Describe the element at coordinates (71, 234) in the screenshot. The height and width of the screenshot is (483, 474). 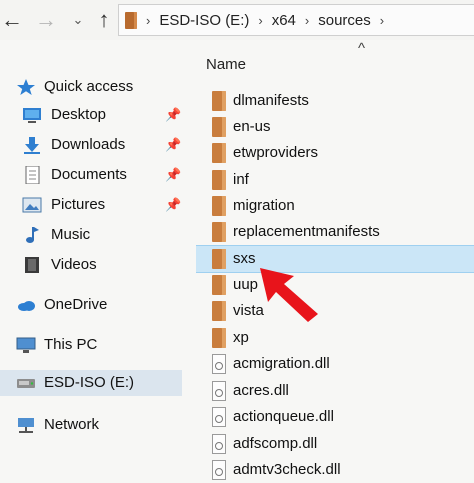
I see `sidebar-item-label: Music` at that location.